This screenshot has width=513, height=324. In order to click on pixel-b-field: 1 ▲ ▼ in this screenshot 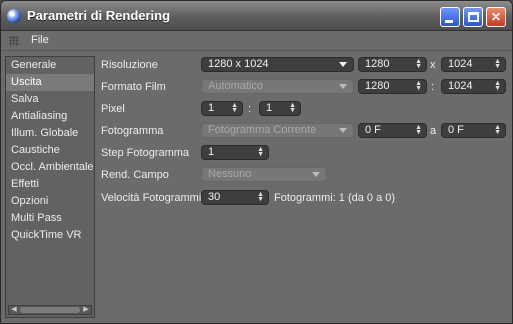, I will do `click(280, 108)`.